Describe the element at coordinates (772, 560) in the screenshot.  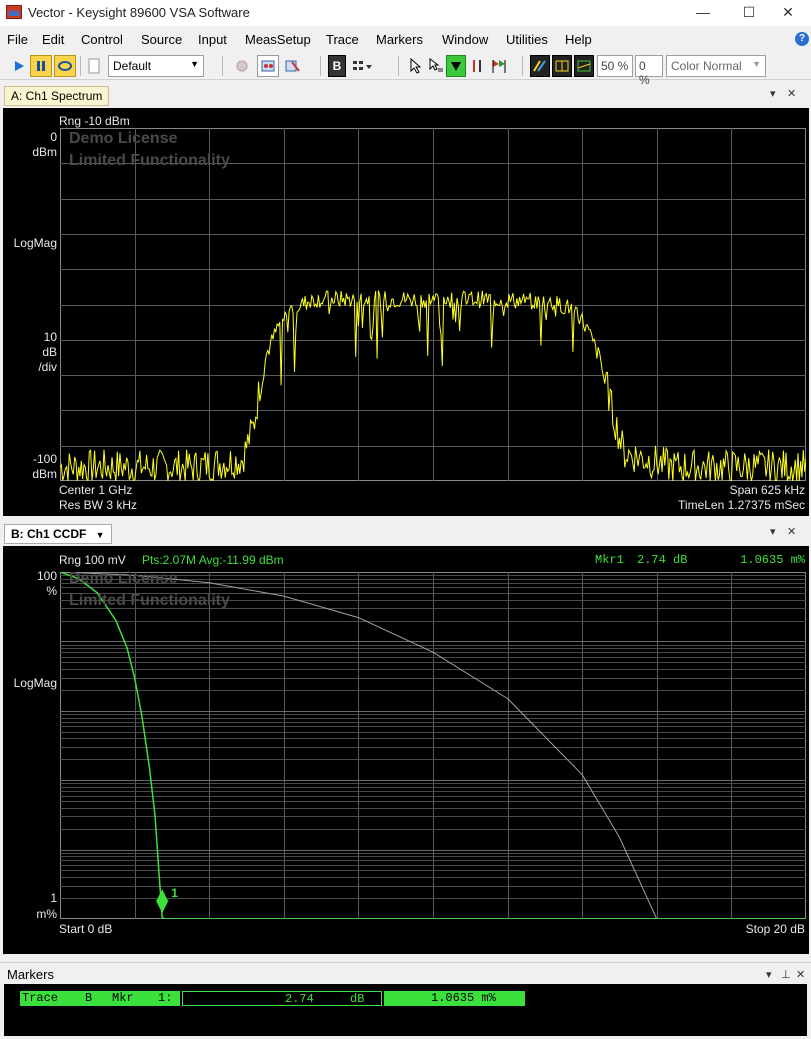
I see `ccdf-marker-pct: 1.0635 m%` at that location.